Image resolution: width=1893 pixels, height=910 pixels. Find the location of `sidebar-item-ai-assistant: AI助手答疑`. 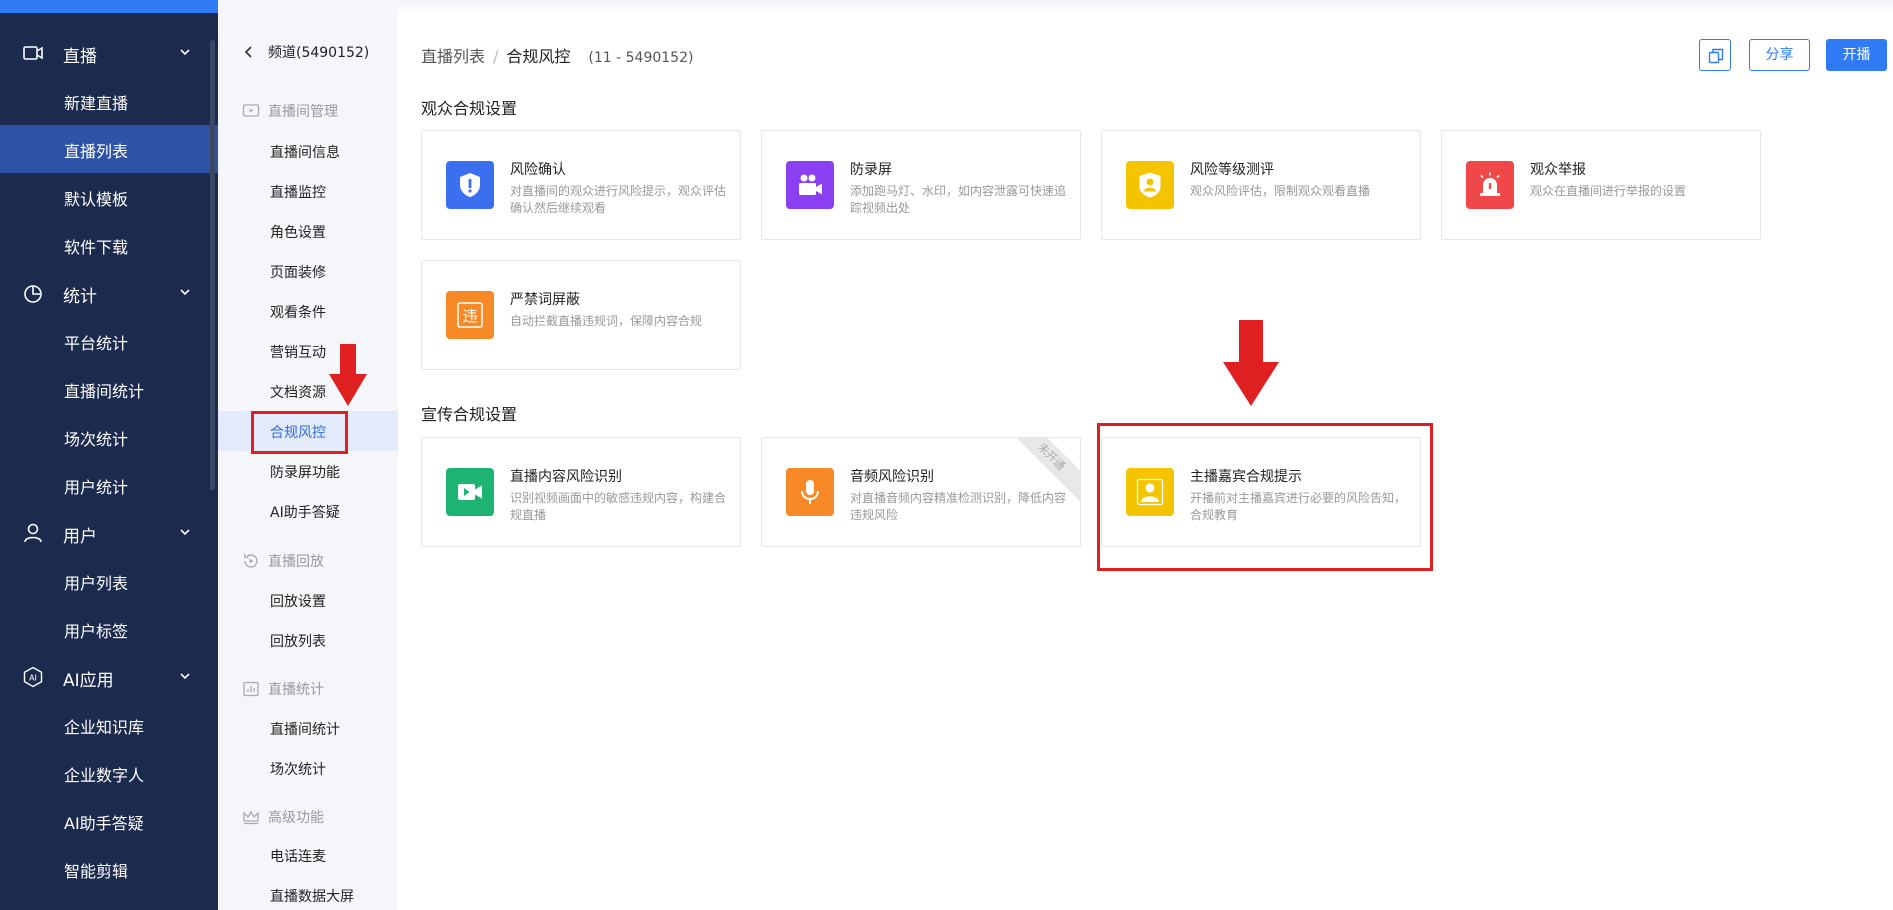

sidebar-item-ai-assistant: AI助手答疑 is located at coordinates (109, 821).